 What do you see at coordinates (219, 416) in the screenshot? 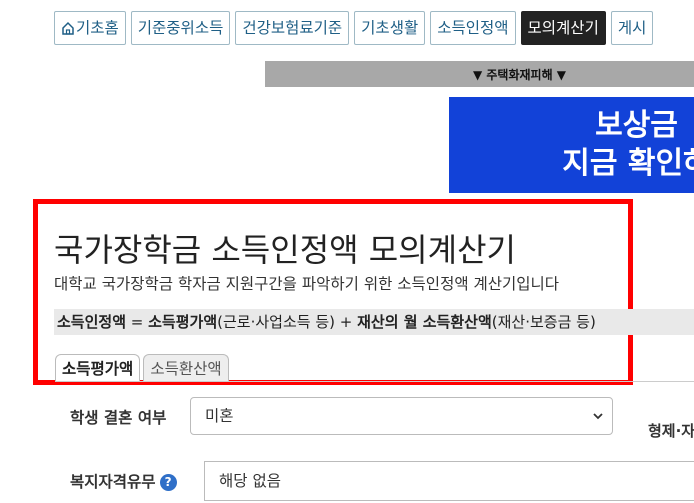
I see `marital-select-value: 미혼` at bounding box center [219, 416].